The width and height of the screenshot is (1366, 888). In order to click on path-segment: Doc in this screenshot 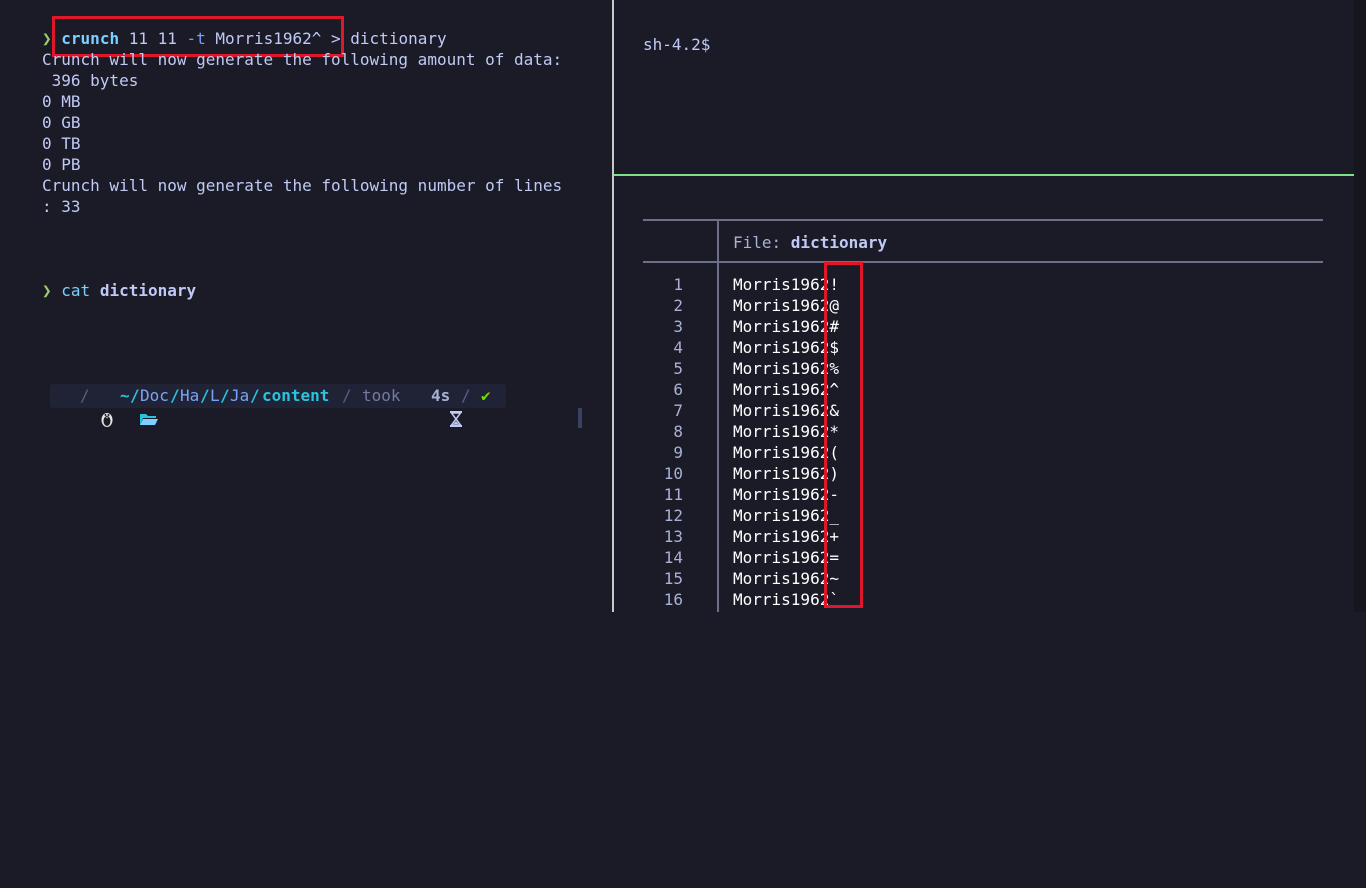, I will do `click(154, 395)`.